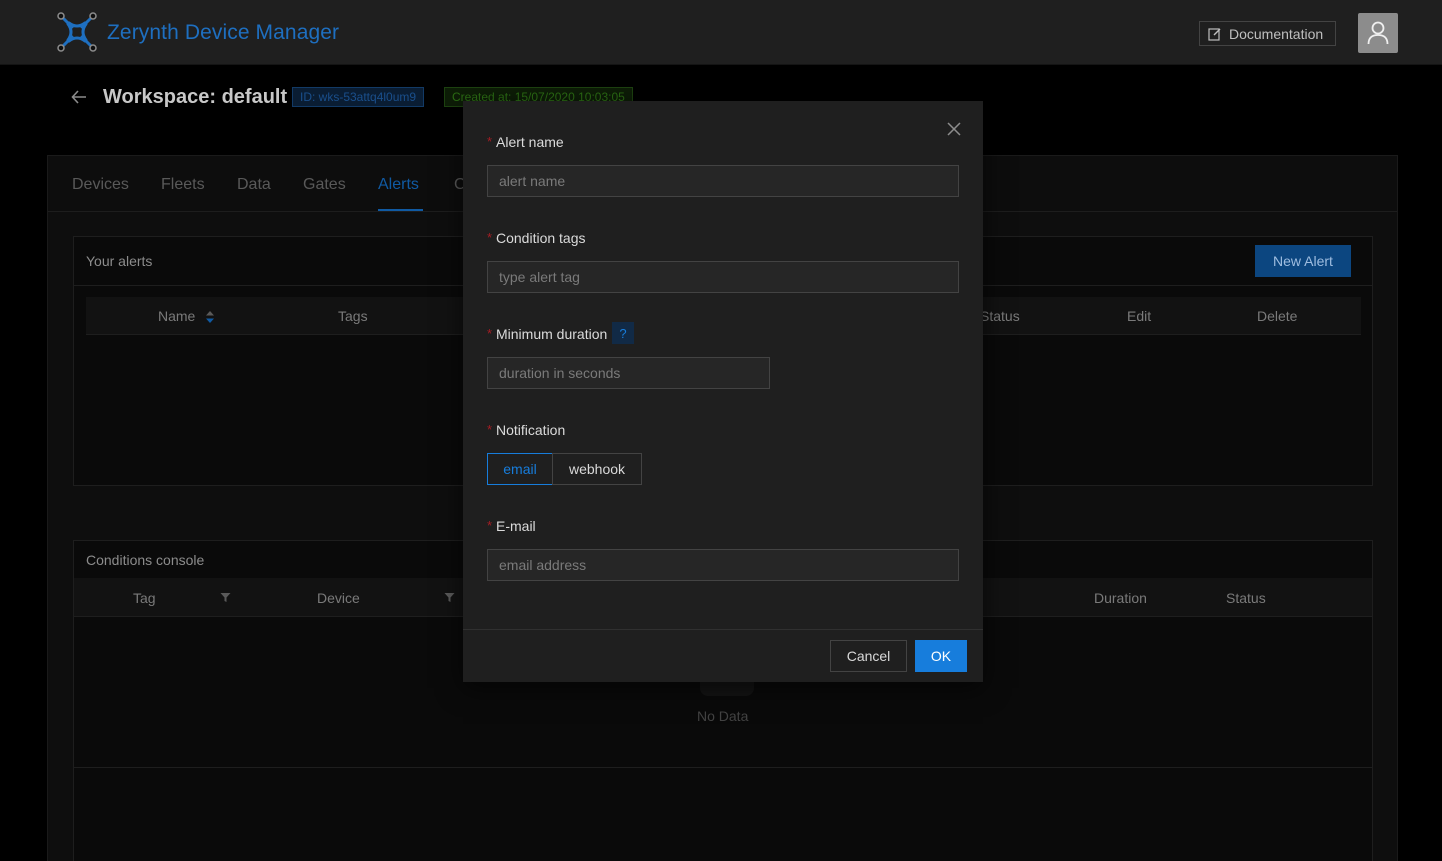  Describe the element at coordinates (516, 526) in the screenshot. I see `email-label: E-mail` at that location.